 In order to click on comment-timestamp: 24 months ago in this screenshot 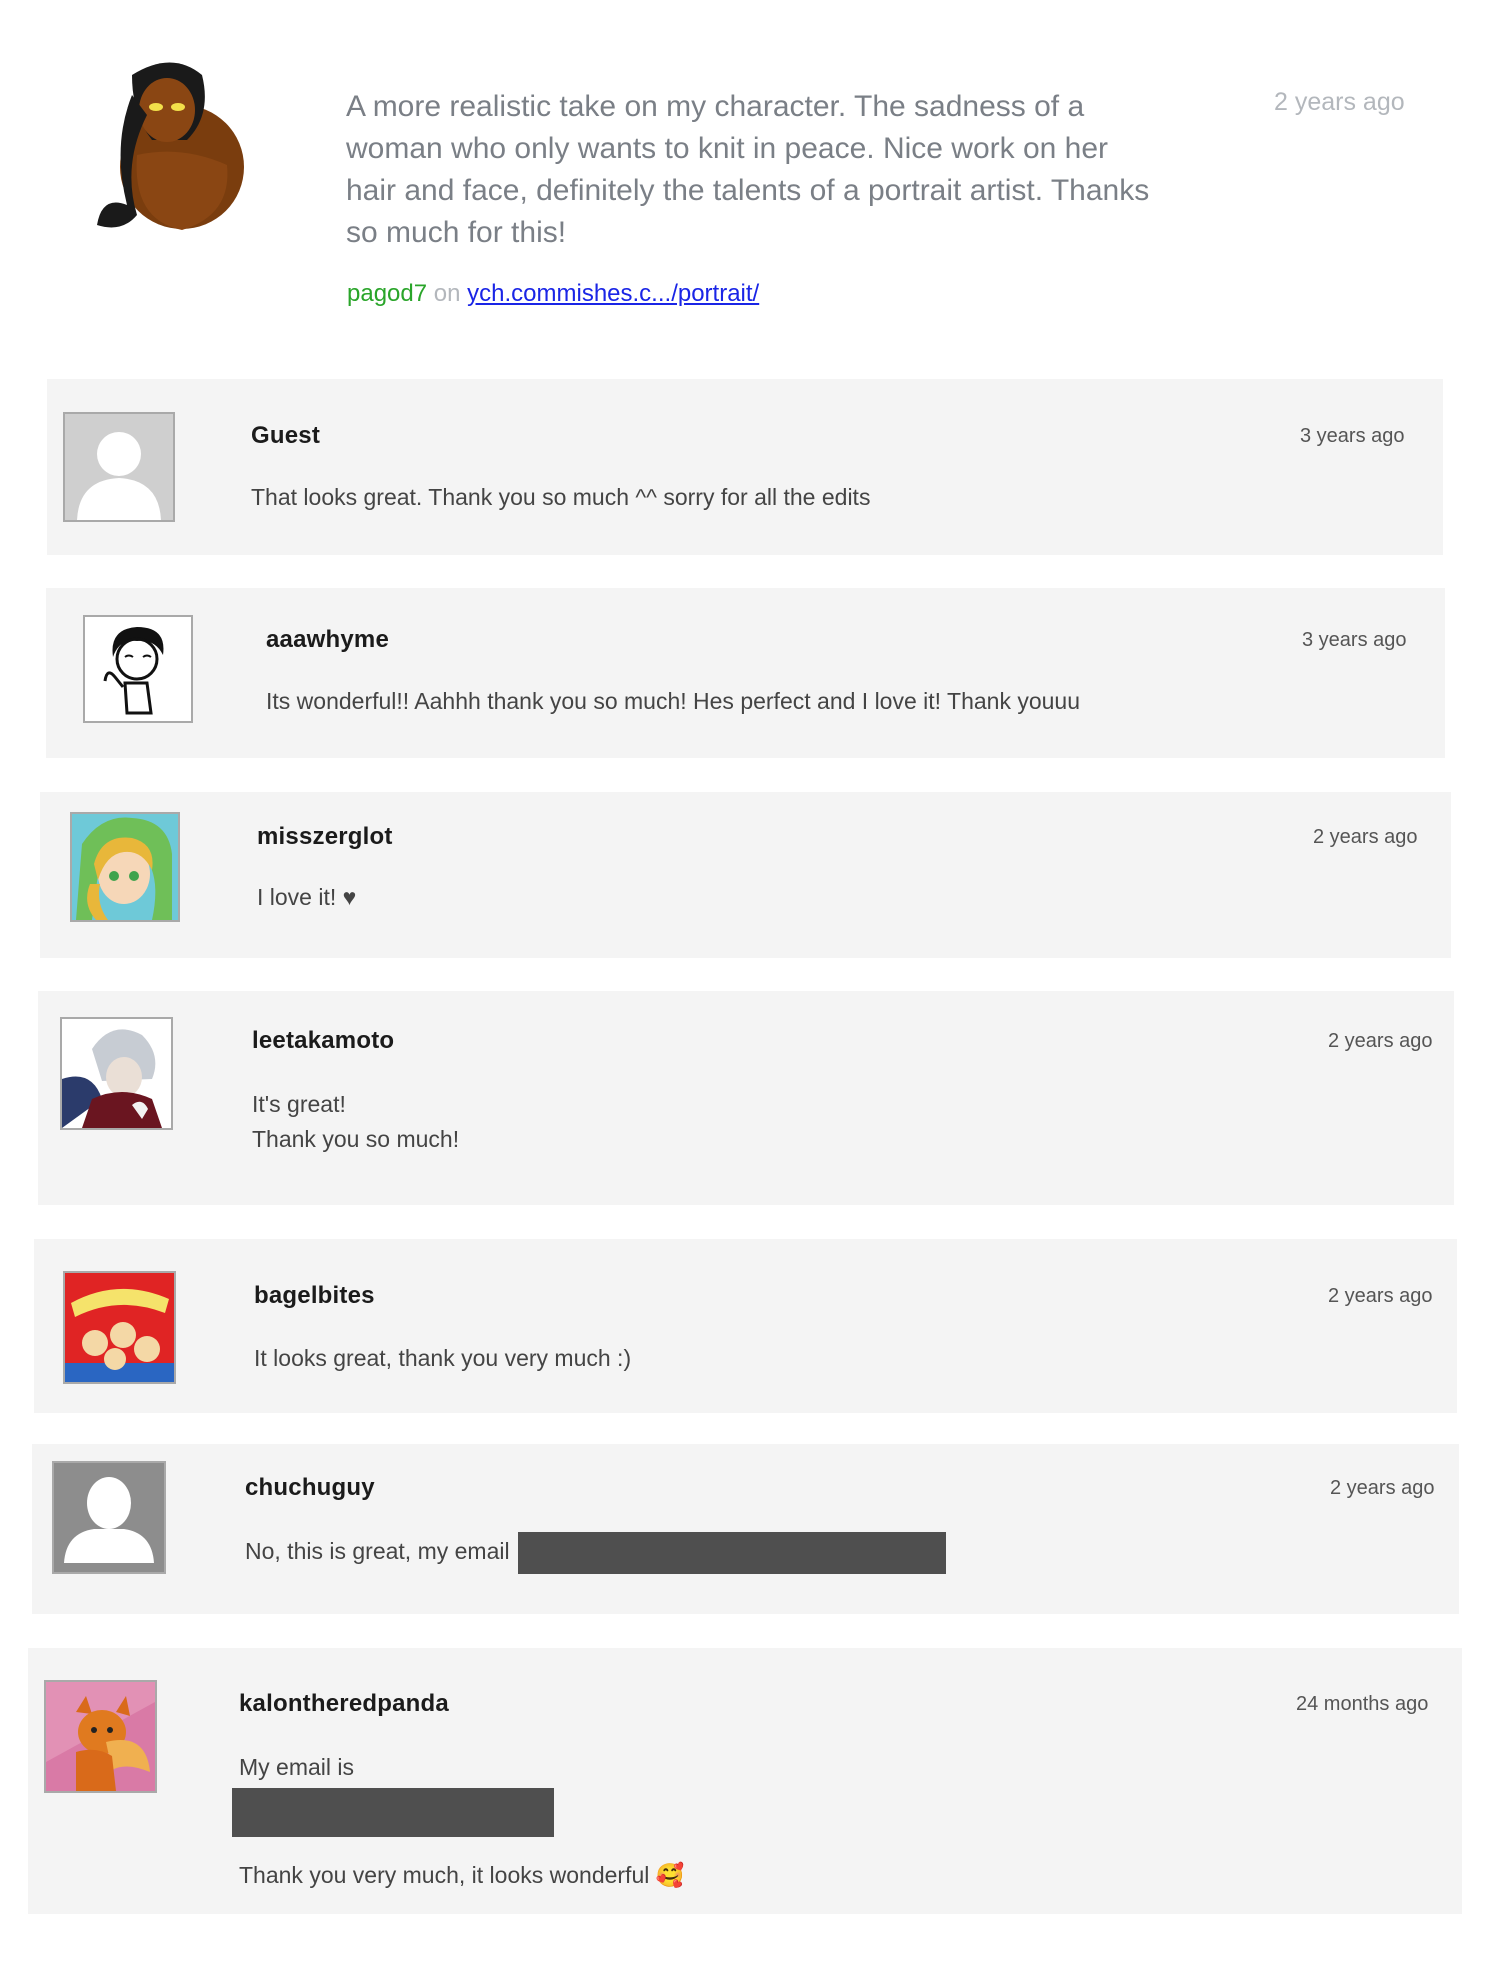, I will do `click(1362, 1704)`.